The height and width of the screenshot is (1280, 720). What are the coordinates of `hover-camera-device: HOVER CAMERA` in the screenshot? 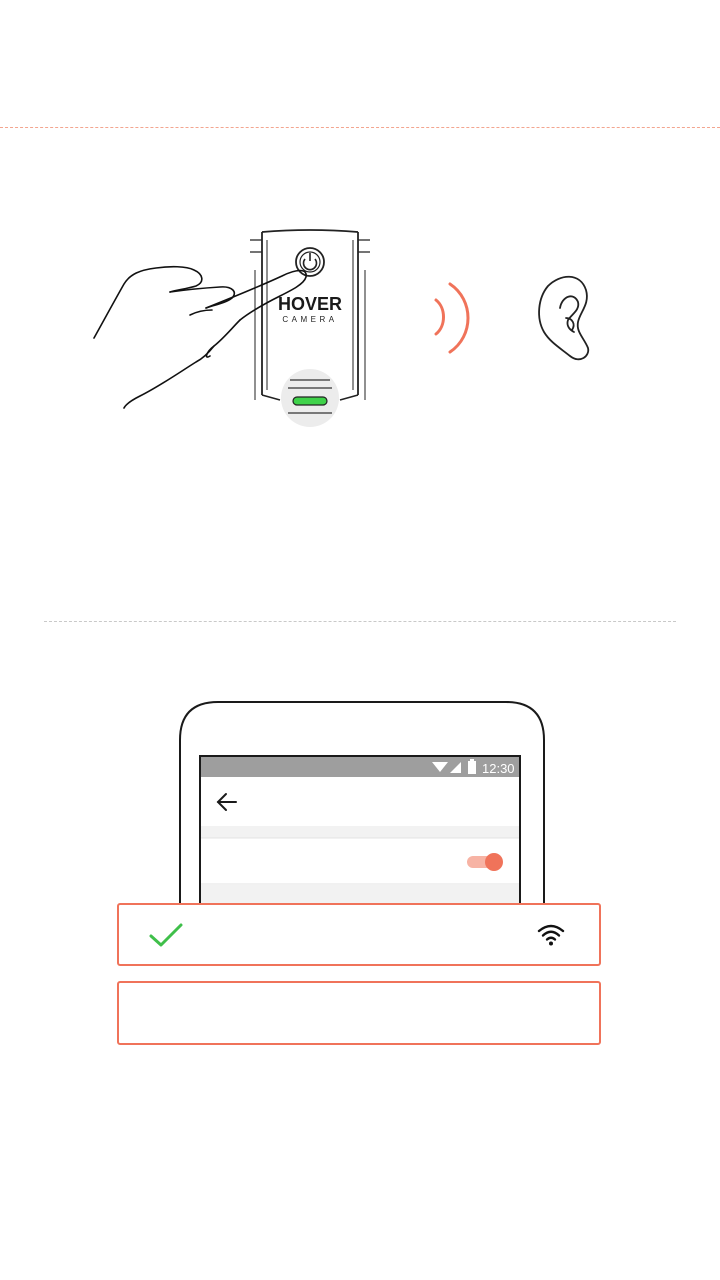 It's located at (310, 328).